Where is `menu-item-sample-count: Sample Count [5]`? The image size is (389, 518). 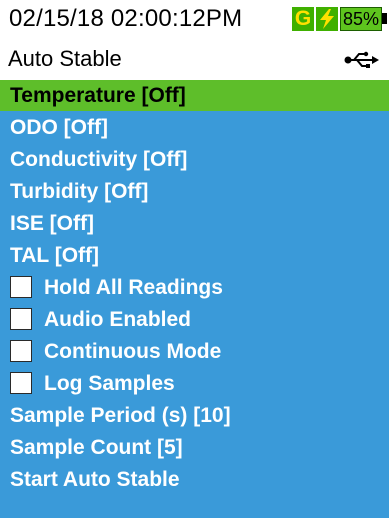
menu-item-sample-count: Sample Count [5] is located at coordinates (194, 447).